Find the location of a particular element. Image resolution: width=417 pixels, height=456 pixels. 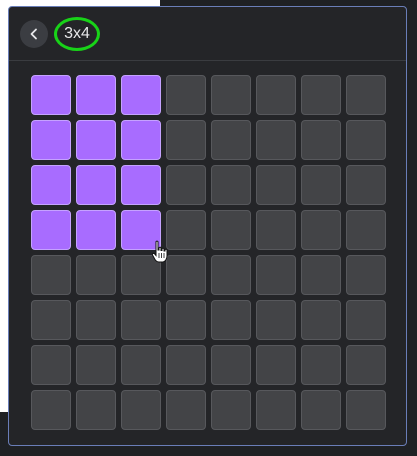

hand-pointer-cursor-icon is located at coordinates (159, 251).